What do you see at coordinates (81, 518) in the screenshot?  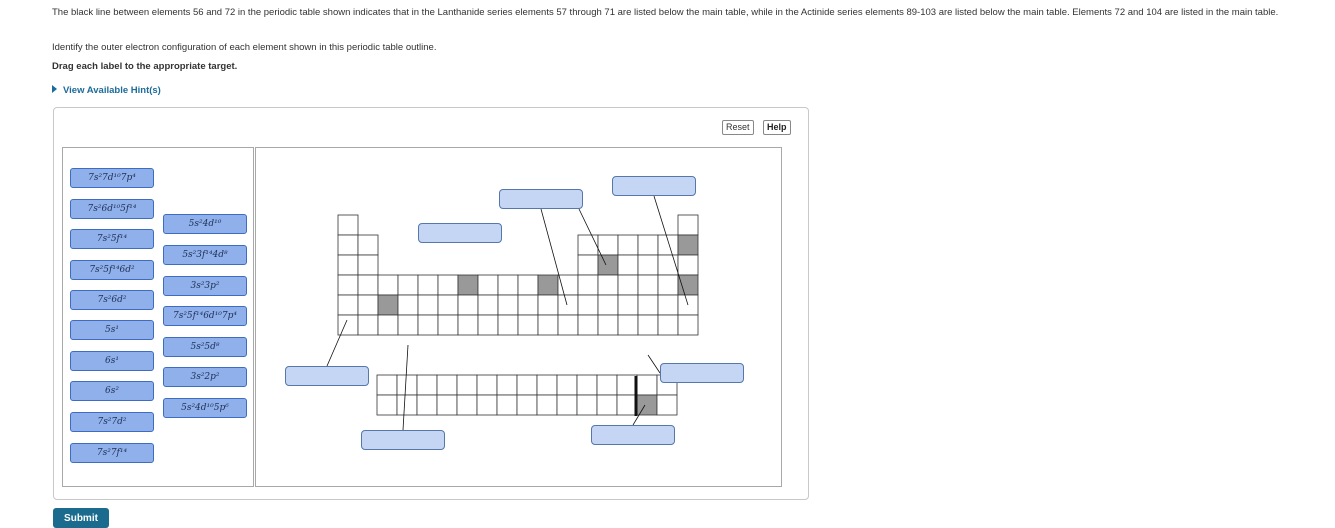 I see `submit-button: Submit` at bounding box center [81, 518].